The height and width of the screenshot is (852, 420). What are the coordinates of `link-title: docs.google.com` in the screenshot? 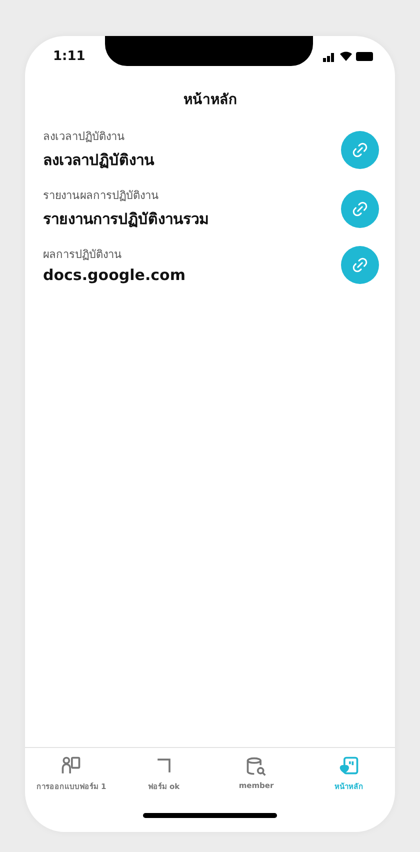 It's located at (114, 275).